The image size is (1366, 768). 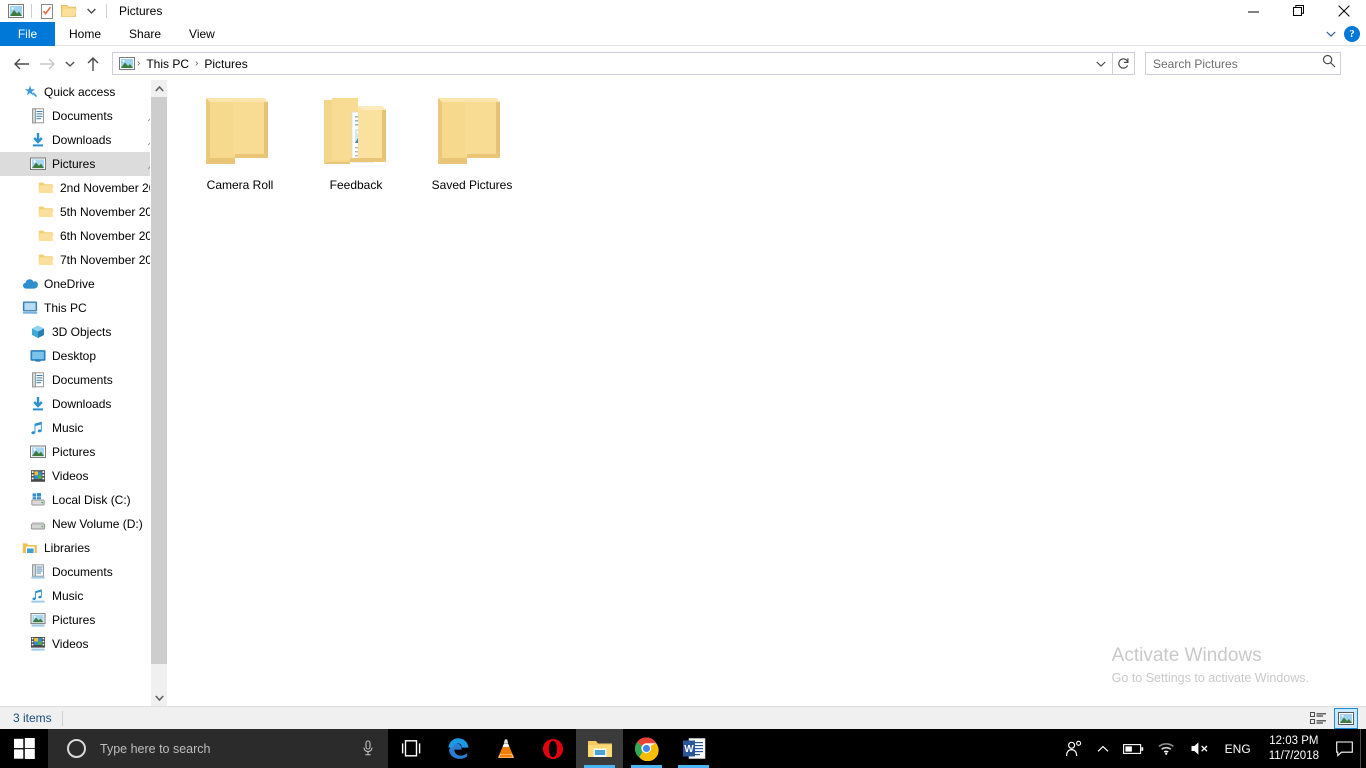 I want to click on clock-time: 12:03 PM, so click(x=1294, y=740).